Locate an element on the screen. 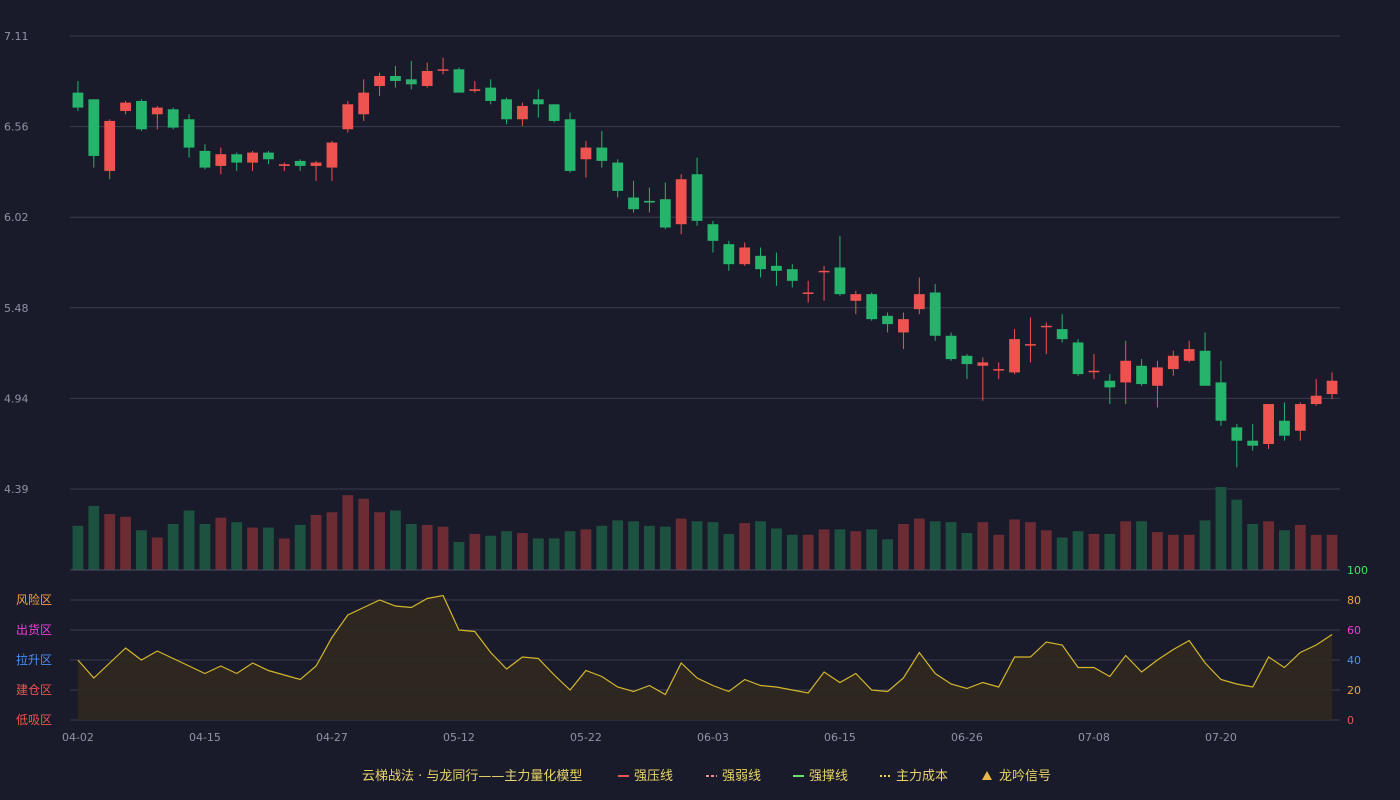 Image resolution: width=1400 pixels, height=800 pixels. indicator-tick-label: 80 is located at coordinates (1354, 600).